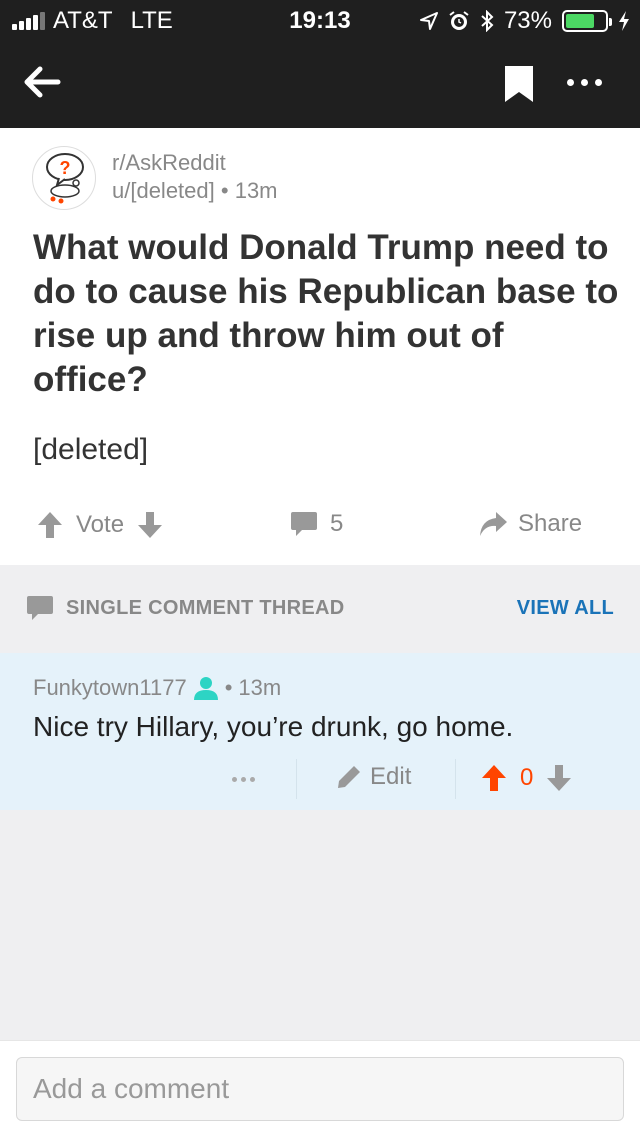 The height and width of the screenshot is (1136, 640). I want to click on post-age: 13m, so click(256, 190).